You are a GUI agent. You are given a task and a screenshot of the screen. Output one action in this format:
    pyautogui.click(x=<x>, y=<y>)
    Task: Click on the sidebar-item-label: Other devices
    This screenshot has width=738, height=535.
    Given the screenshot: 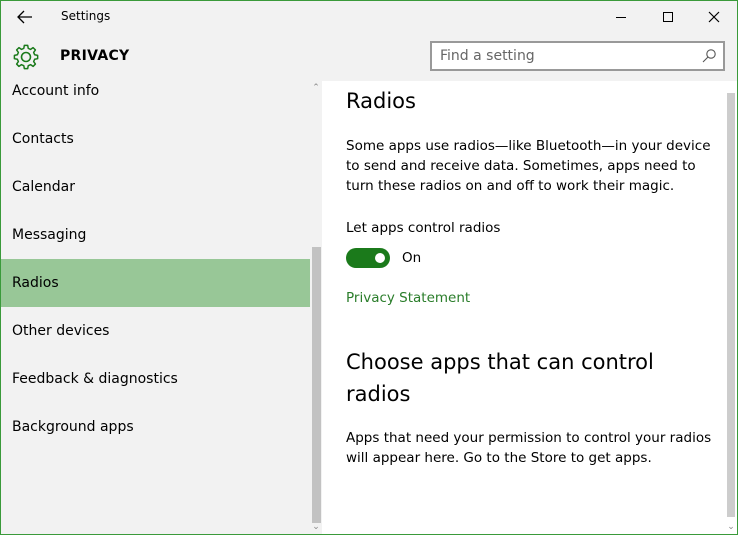 What is the action you would take?
    pyautogui.click(x=61, y=331)
    